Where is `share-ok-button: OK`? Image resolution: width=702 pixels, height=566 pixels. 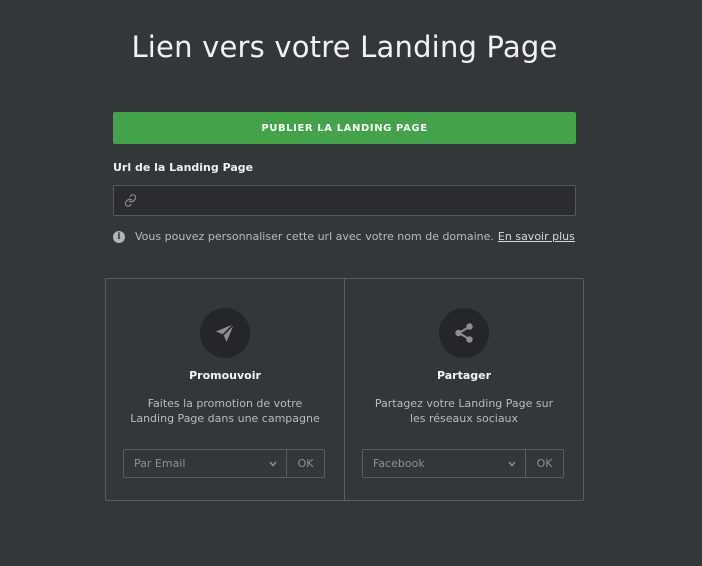 share-ok-button: OK is located at coordinates (545, 463).